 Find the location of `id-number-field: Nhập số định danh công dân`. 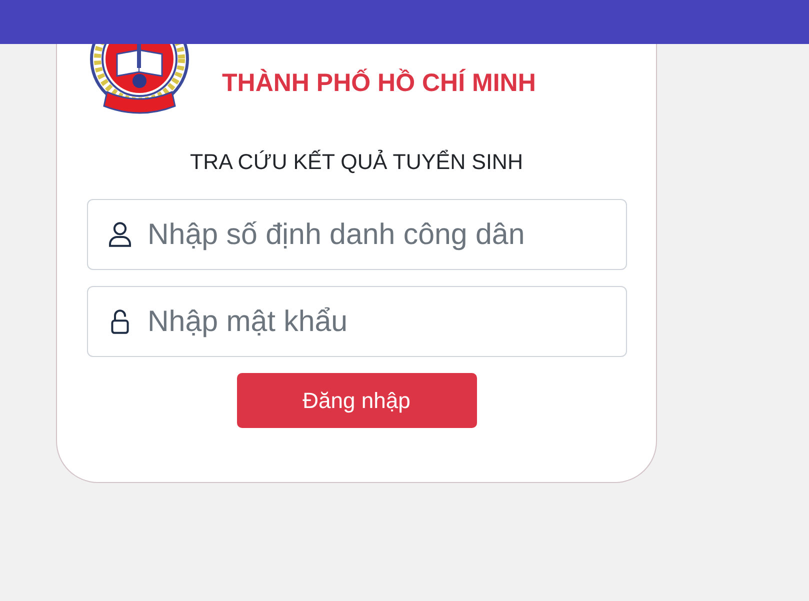

id-number-field: Nhập số định danh công dân is located at coordinates (356, 234).